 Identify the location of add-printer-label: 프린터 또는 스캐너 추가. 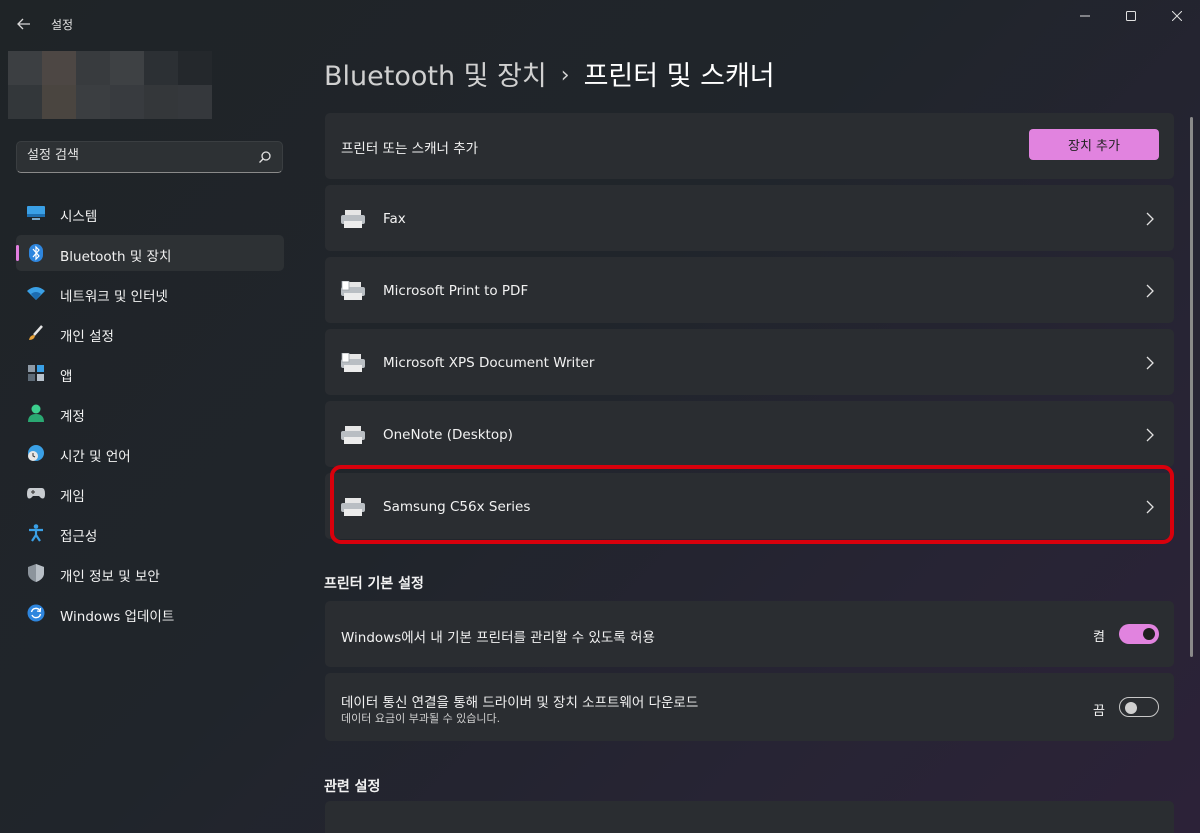
(410, 149).